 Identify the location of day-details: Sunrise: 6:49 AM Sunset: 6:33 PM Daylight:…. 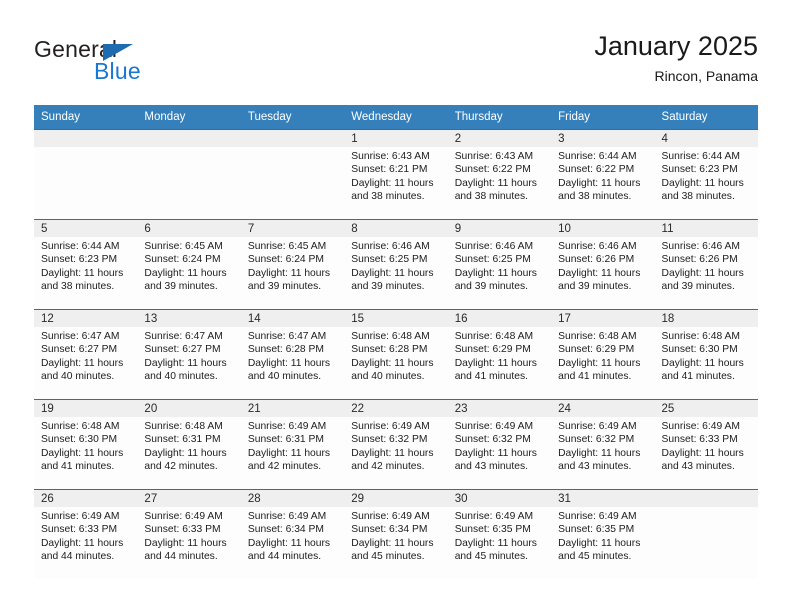
(85, 535).